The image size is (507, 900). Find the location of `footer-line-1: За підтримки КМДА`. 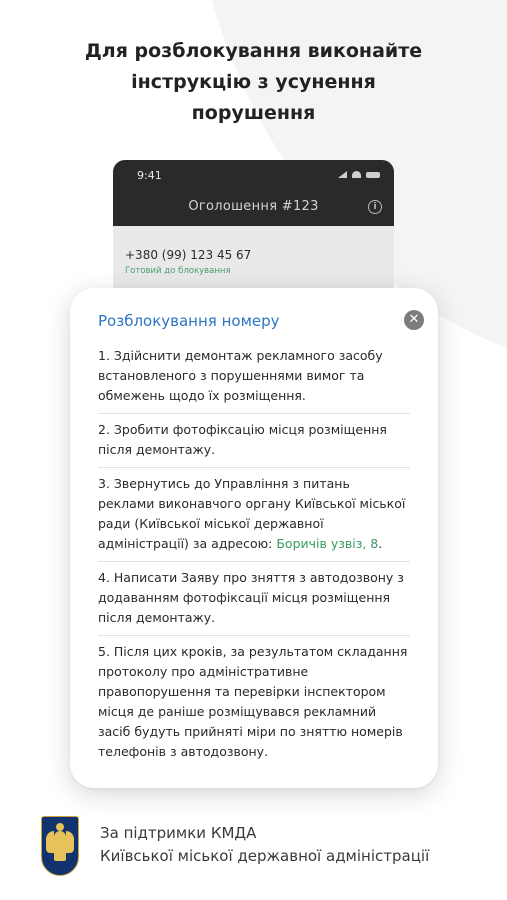

footer-line-1: За підтримки КМДА is located at coordinates (178, 833).